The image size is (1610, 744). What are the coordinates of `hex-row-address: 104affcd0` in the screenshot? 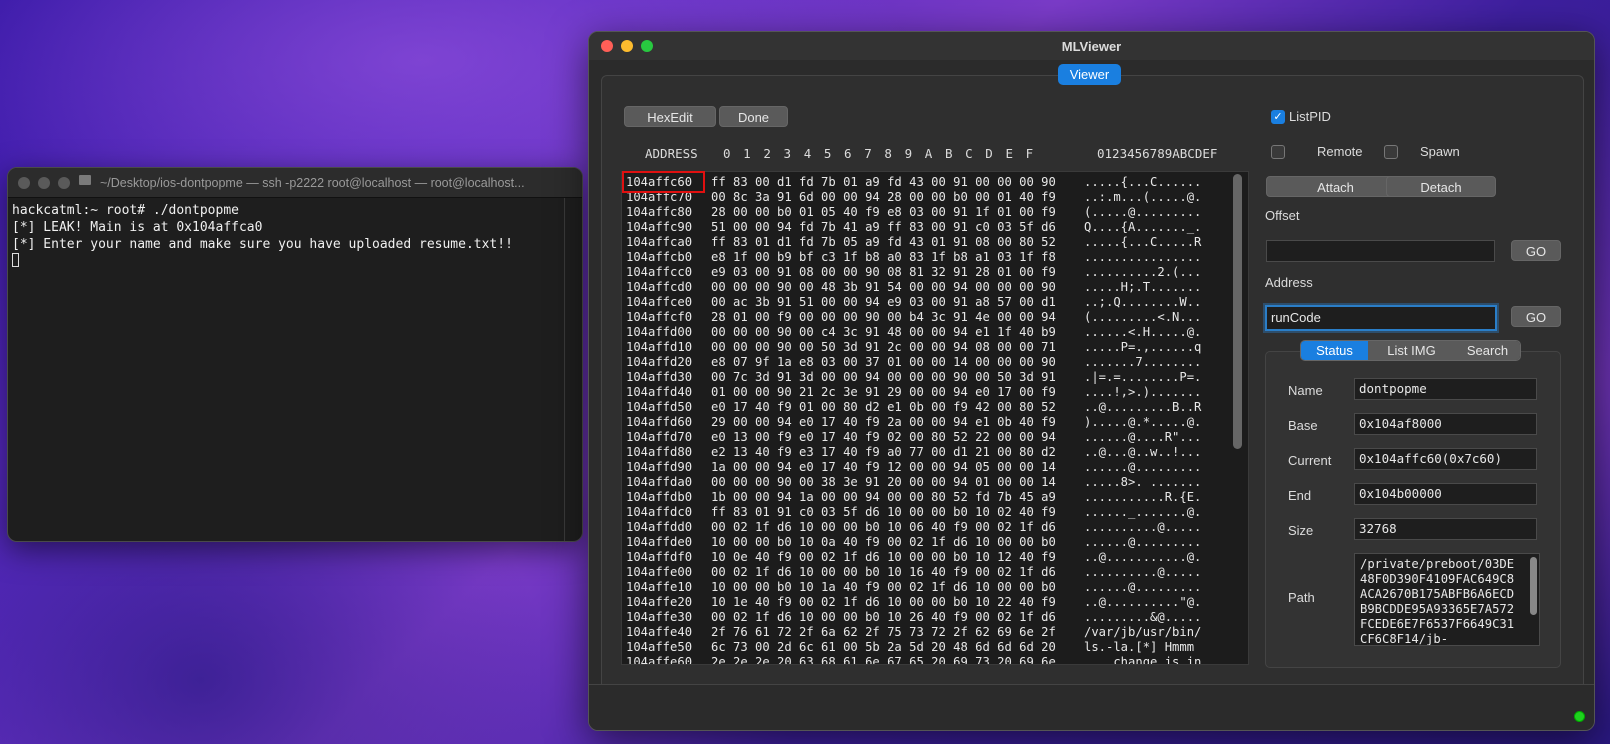 It's located at (666, 287).